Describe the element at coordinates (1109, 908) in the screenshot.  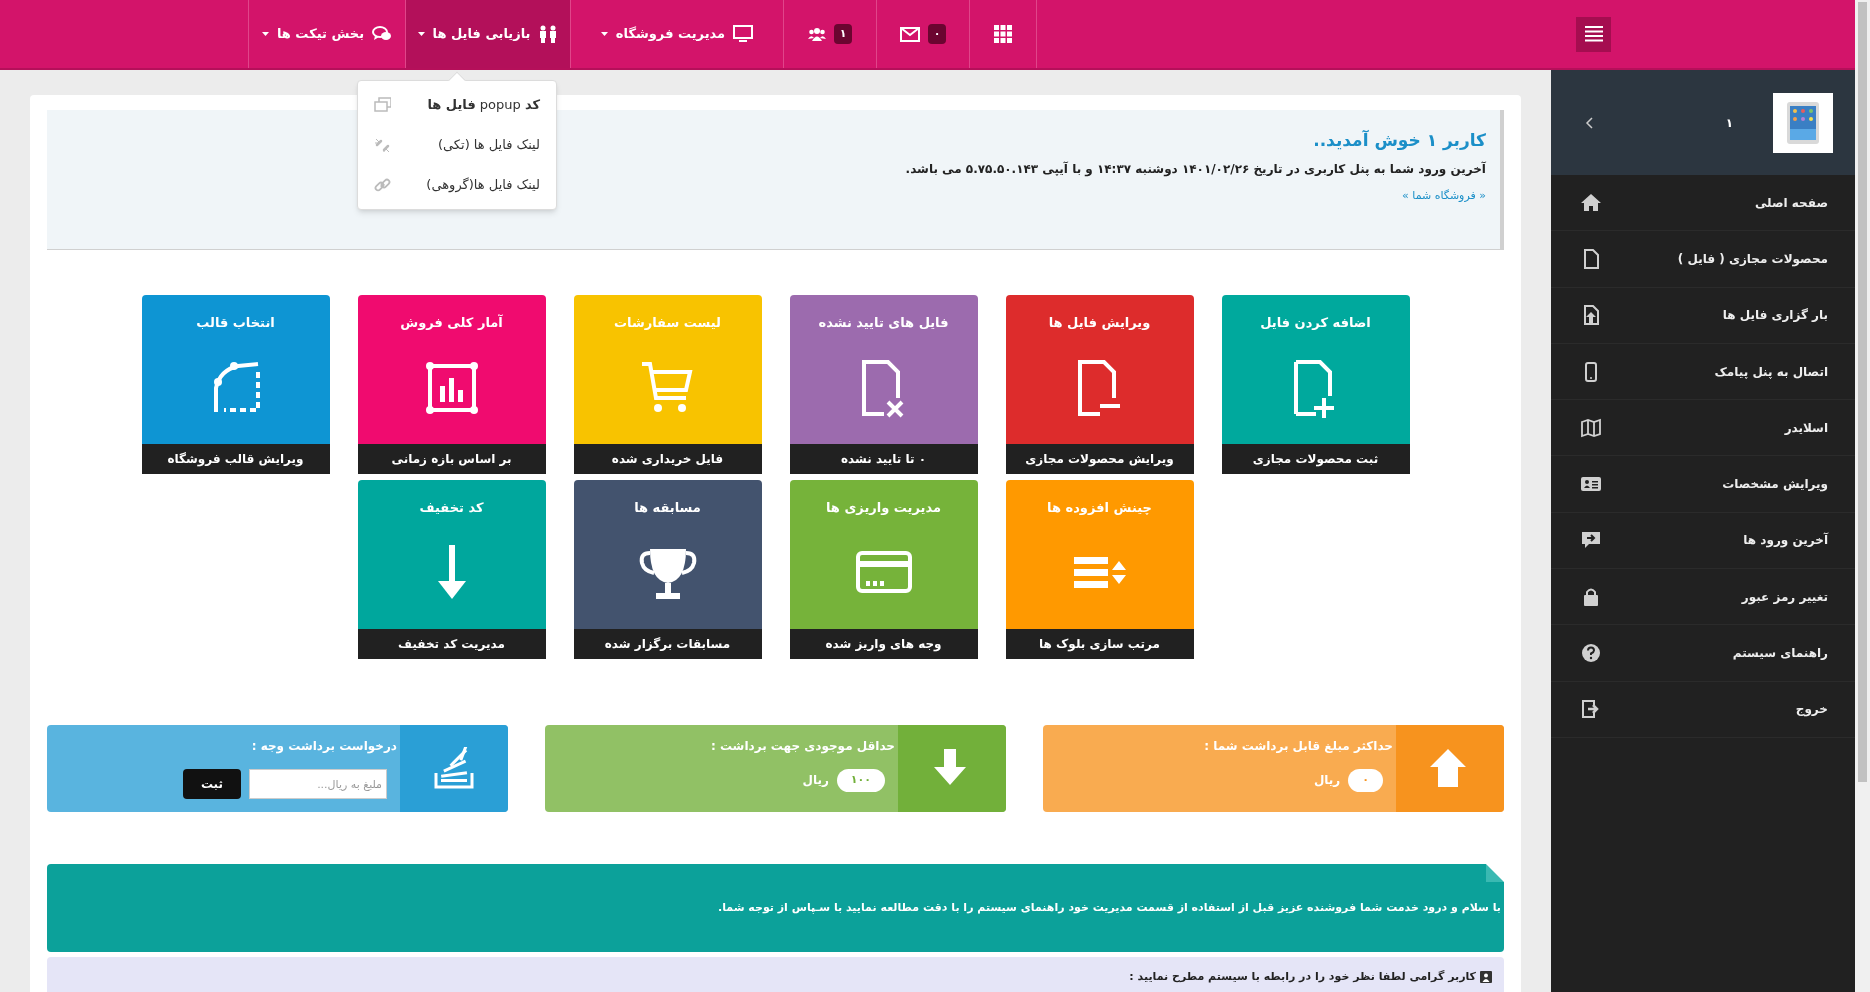
I see `notice-text: با سلام و درود خدمت شما فروشنده عزیز قبل از استفاده از قسمت مدیریت خود راهنمای سیستم را با دقت مطالعه نمایید با سـپاس از توجه شما.` at that location.